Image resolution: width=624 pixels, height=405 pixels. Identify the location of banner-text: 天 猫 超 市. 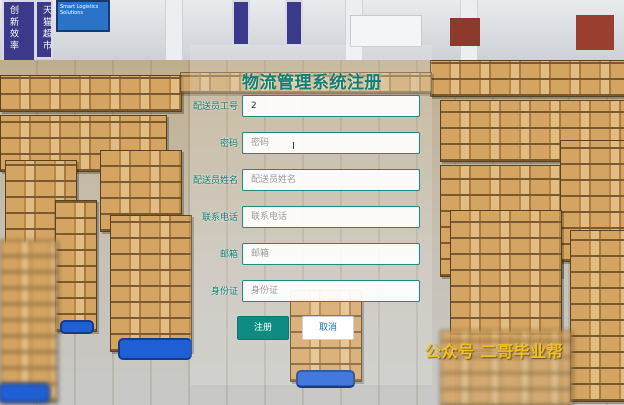
(46, 27).